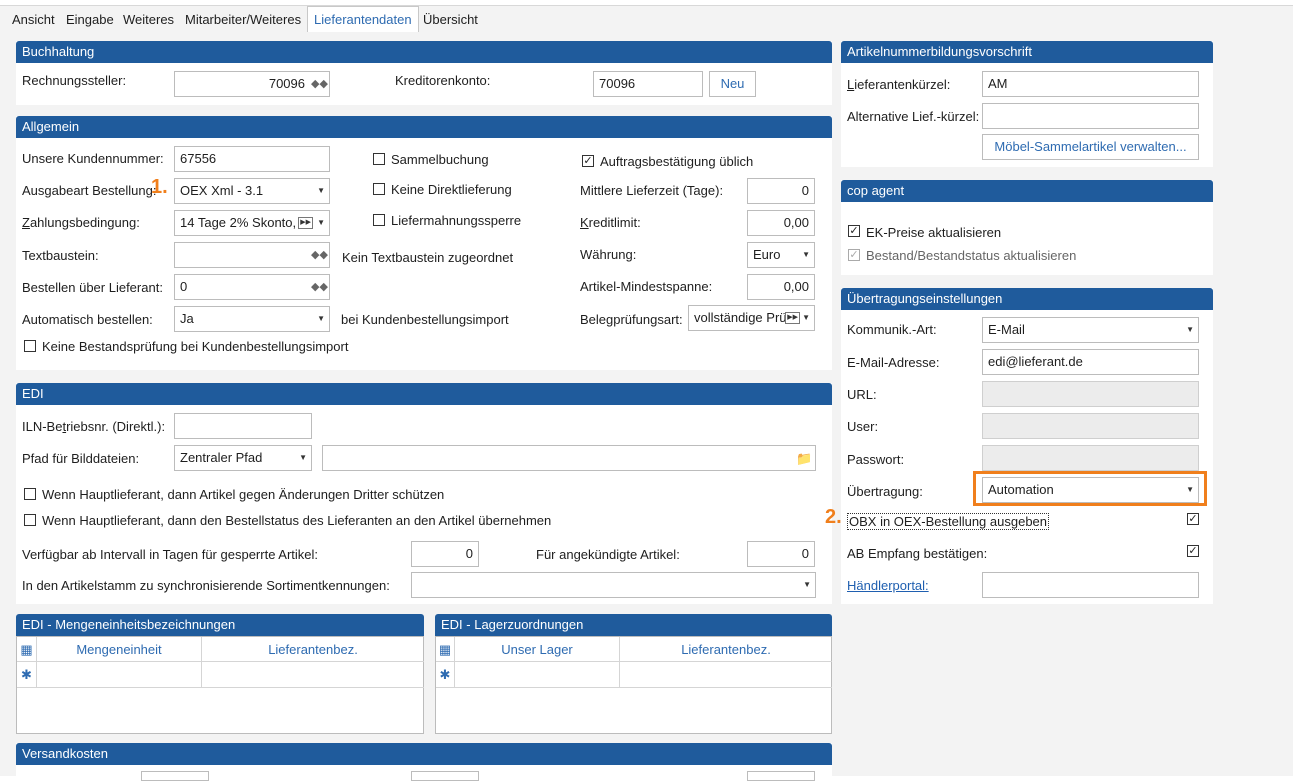 The height and width of the screenshot is (781, 1293). Describe the element at coordinates (252, 159) in the screenshot. I see `kundennummer-field: 67556` at that location.